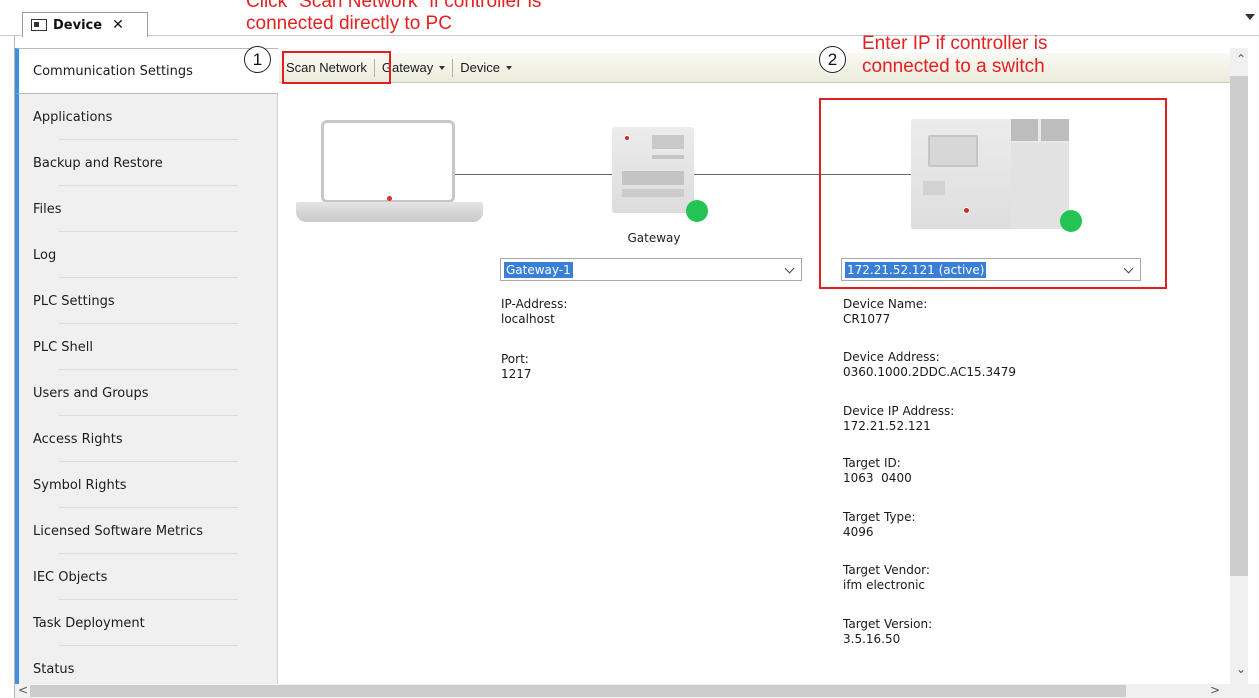 This screenshot has width=1259, height=698. I want to click on target-type-property: Target Type: 4096, so click(879, 525).